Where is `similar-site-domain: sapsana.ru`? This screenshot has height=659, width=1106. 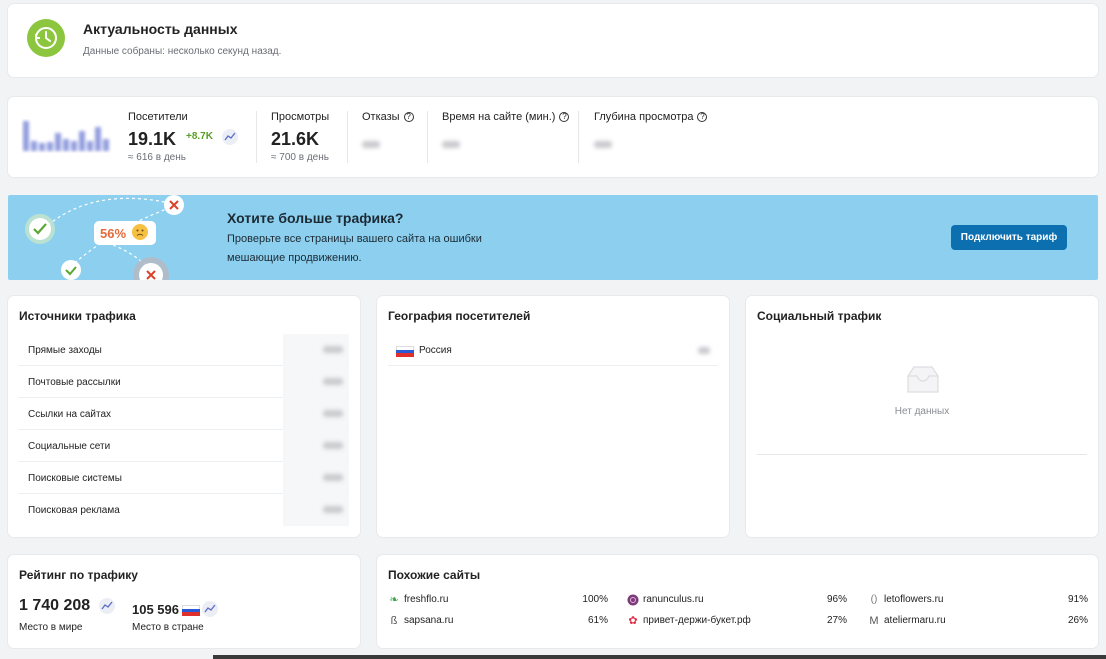
similar-site-domain: sapsana.ru is located at coordinates (429, 620).